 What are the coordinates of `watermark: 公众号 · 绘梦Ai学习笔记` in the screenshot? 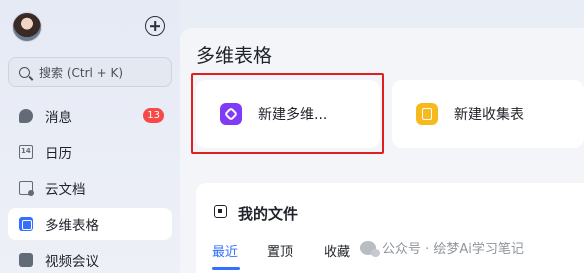 It's located at (442, 247).